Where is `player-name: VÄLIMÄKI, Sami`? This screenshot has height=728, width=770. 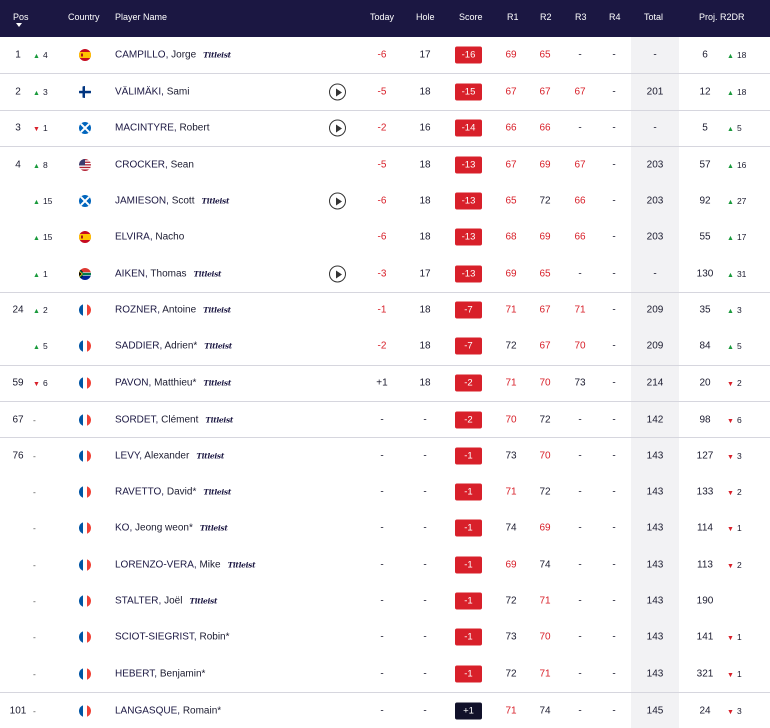 player-name: VÄLIMÄKI, Sami is located at coordinates (152, 92).